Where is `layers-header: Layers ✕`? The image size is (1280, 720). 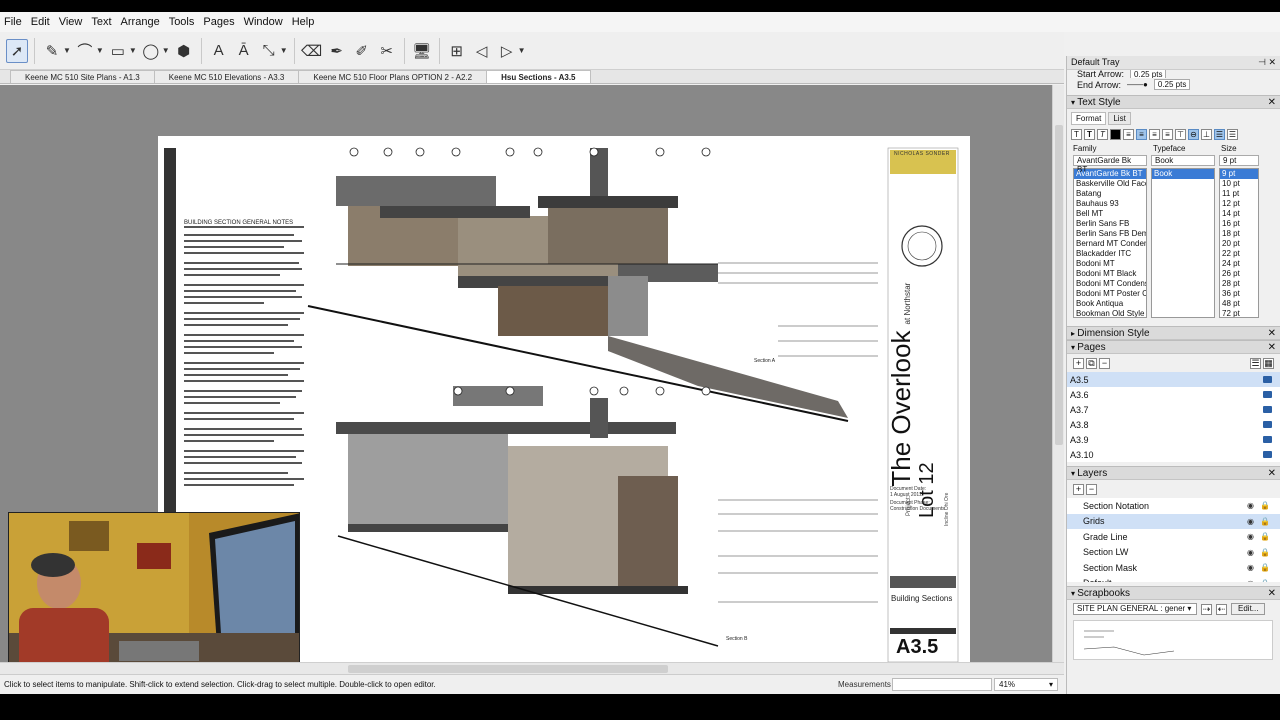
layers-header: Layers ✕ is located at coordinates (1173, 473).